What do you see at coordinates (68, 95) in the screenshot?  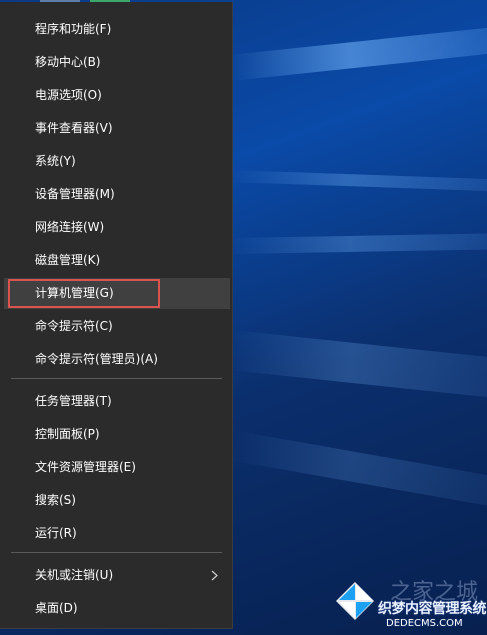 I see `menu-item-label: 电源选项(O)` at bounding box center [68, 95].